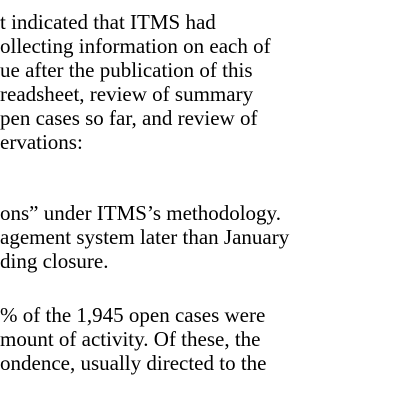  What do you see at coordinates (130, 339) in the screenshot?
I see `paragraph-3-line-2: mount of activity. Of these, the` at bounding box center [130, 339].